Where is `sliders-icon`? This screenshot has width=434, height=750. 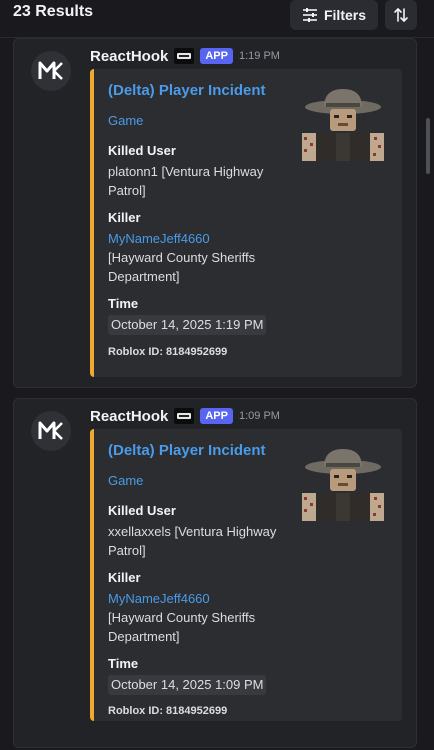
sliders-icon is located at coordinates (309, 15).